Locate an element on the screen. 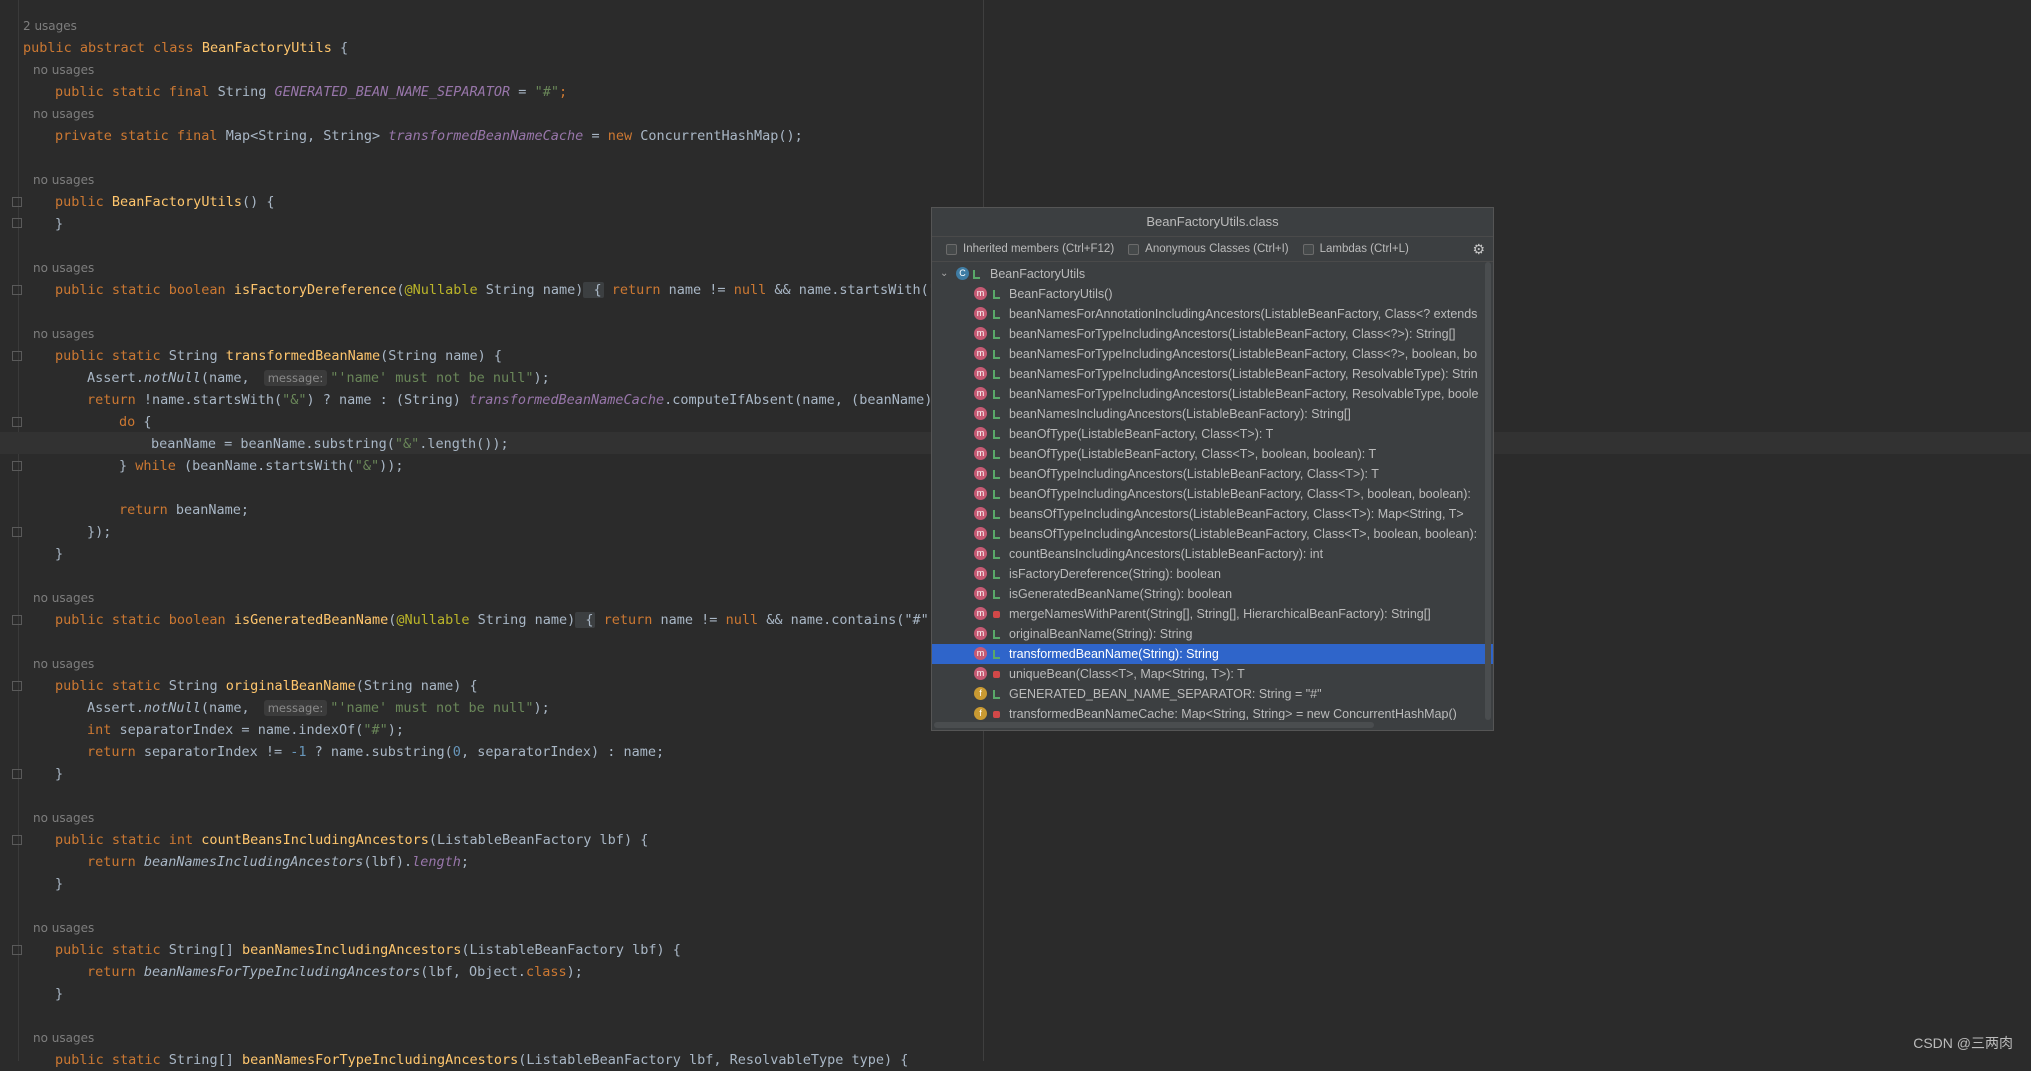 The height and width of the screenshot is (1071, 2031). tree-item-label: BeanFactoryUtils() is located at coordinates (1061, 294).